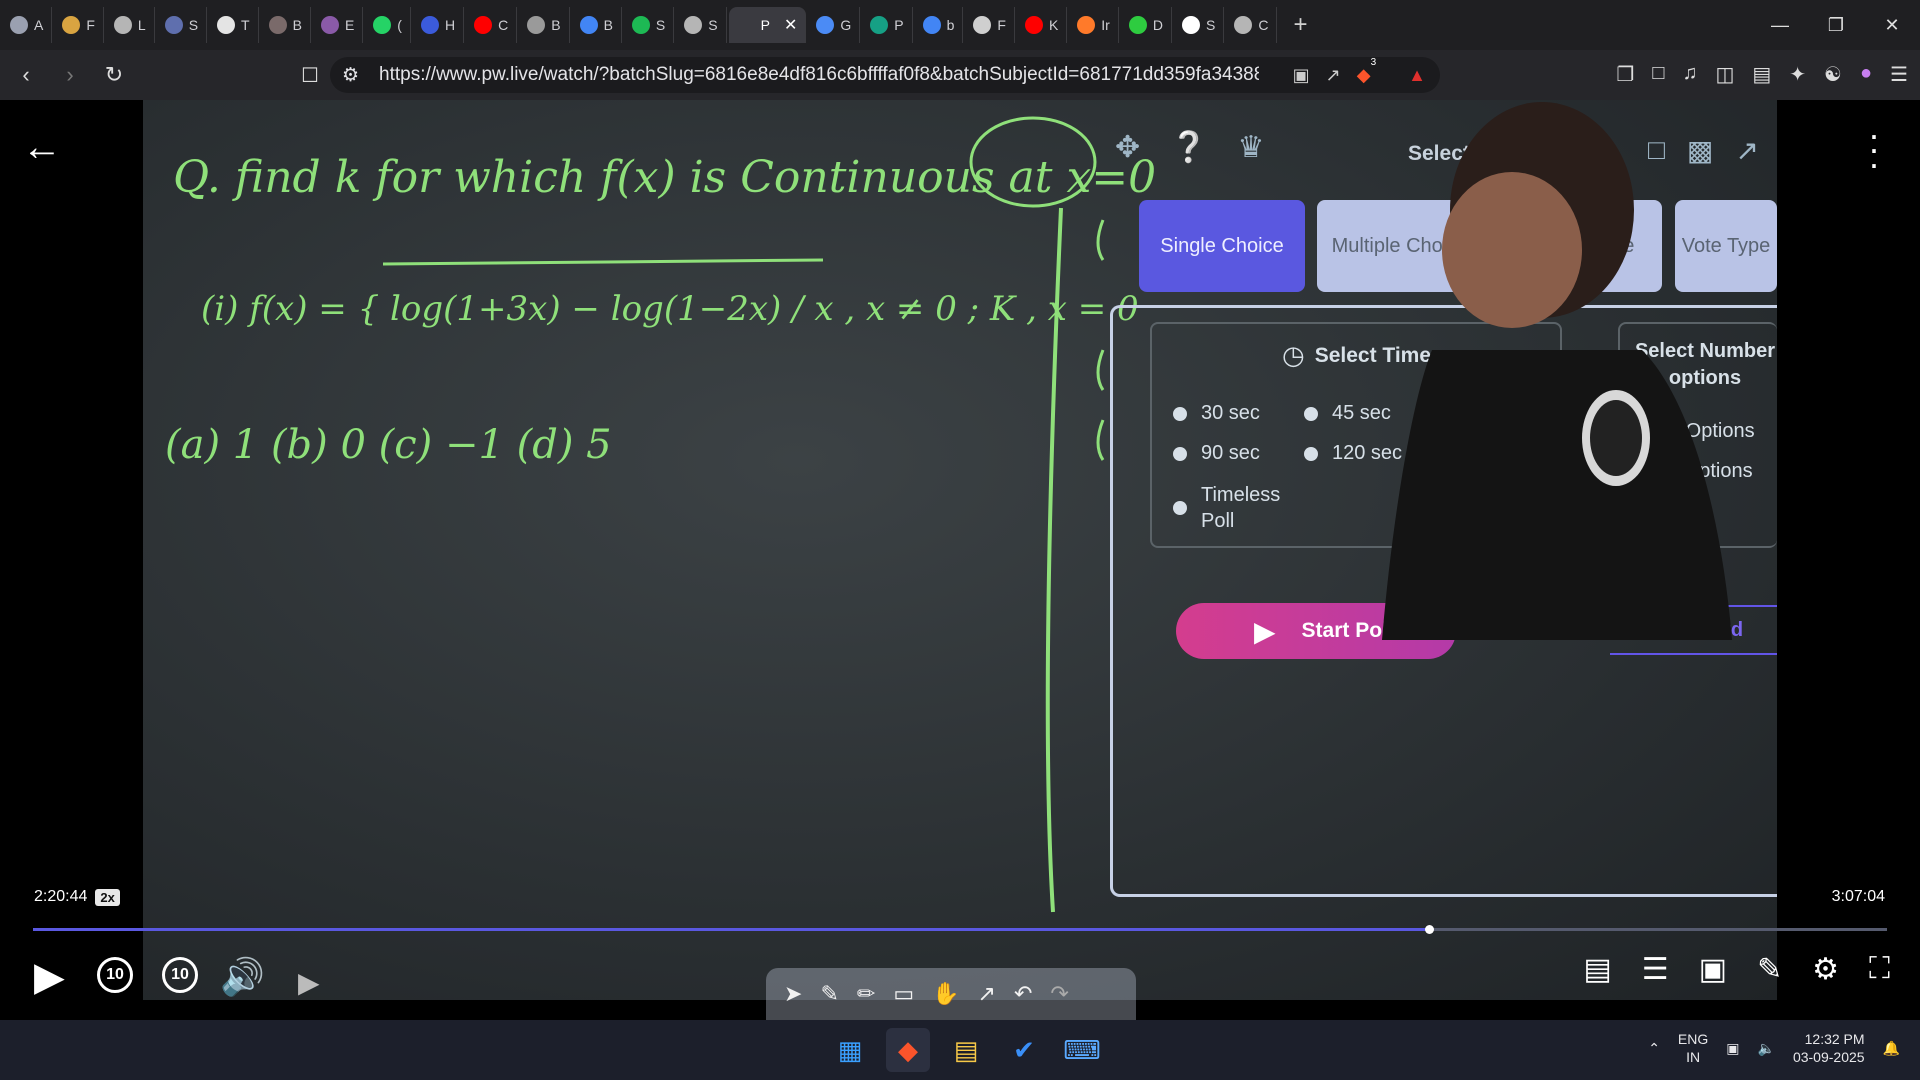 This screenshot has width=1920, height=1080. Describe the element at coordinates (1892, 25) in the screenshot. I see `close-window-icon: ✕` at that location.